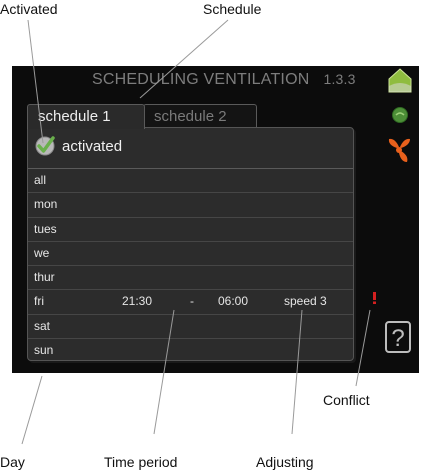 This screenshot has width=423, height=473. I want to click on time-start: 21:30, so click(137, 301).